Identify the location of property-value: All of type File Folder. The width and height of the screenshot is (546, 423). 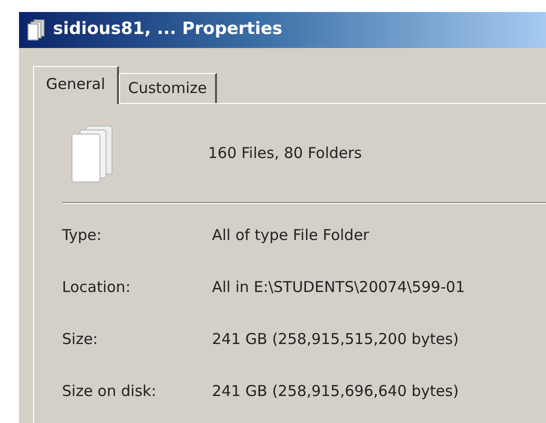
(291, 235).